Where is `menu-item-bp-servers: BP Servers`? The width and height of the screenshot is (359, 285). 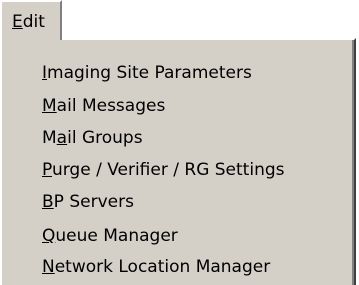 menu-item-bp-servers: BP Servers is located at coordinates (88, 202).